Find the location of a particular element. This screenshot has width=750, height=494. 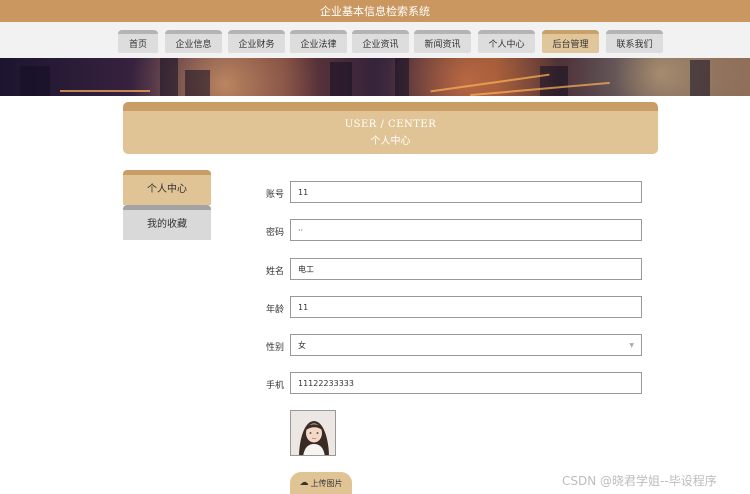

gender-select: 女 ▼ is located at coordinates (466, 345).